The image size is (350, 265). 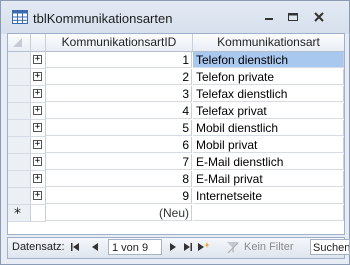 I want to click on id-cell: 2, so click(x=119, y=77).